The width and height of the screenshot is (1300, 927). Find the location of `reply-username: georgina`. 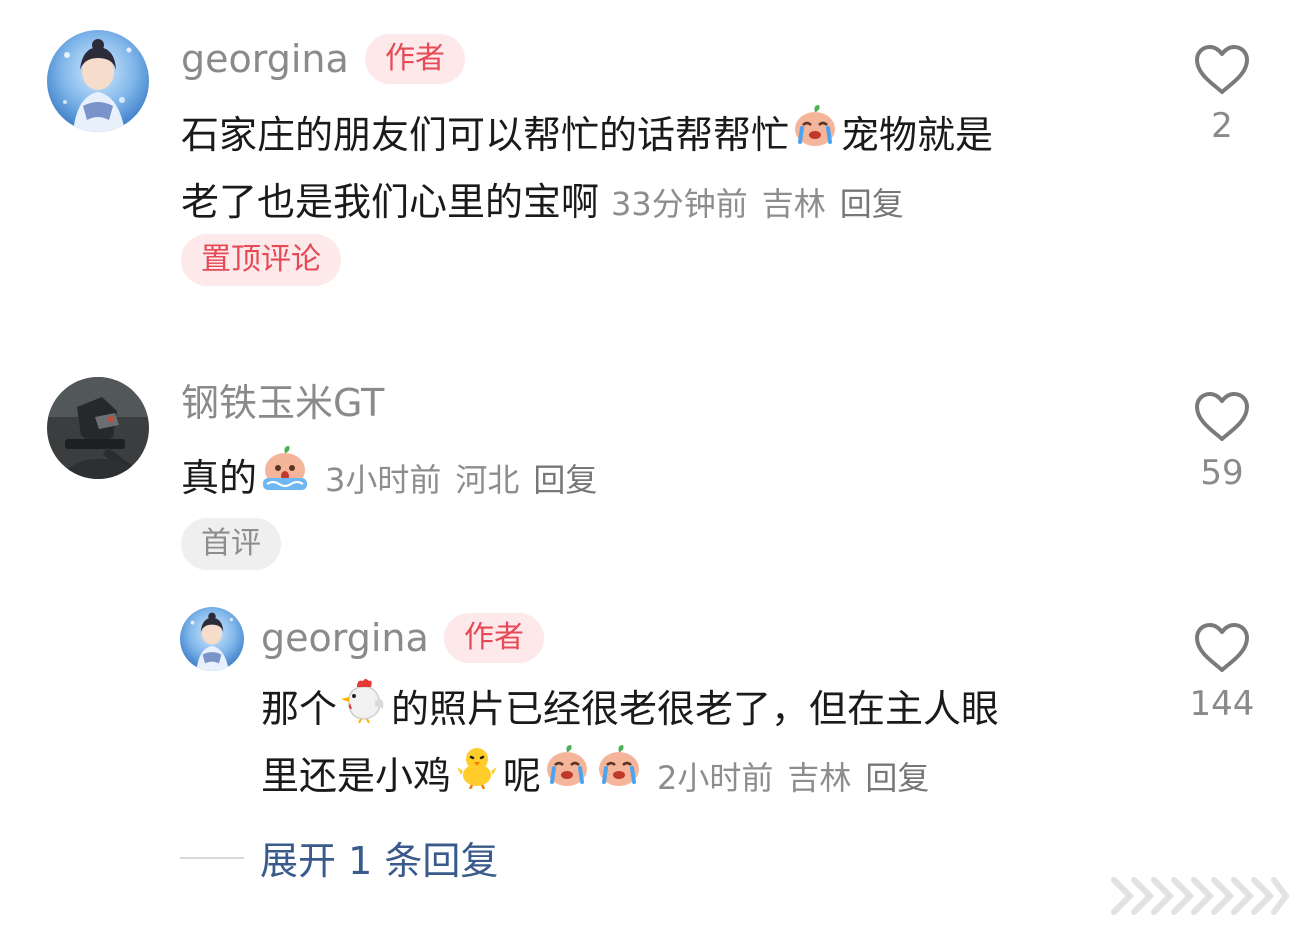

reply-username: georgina is located at coordinates (345, 638).